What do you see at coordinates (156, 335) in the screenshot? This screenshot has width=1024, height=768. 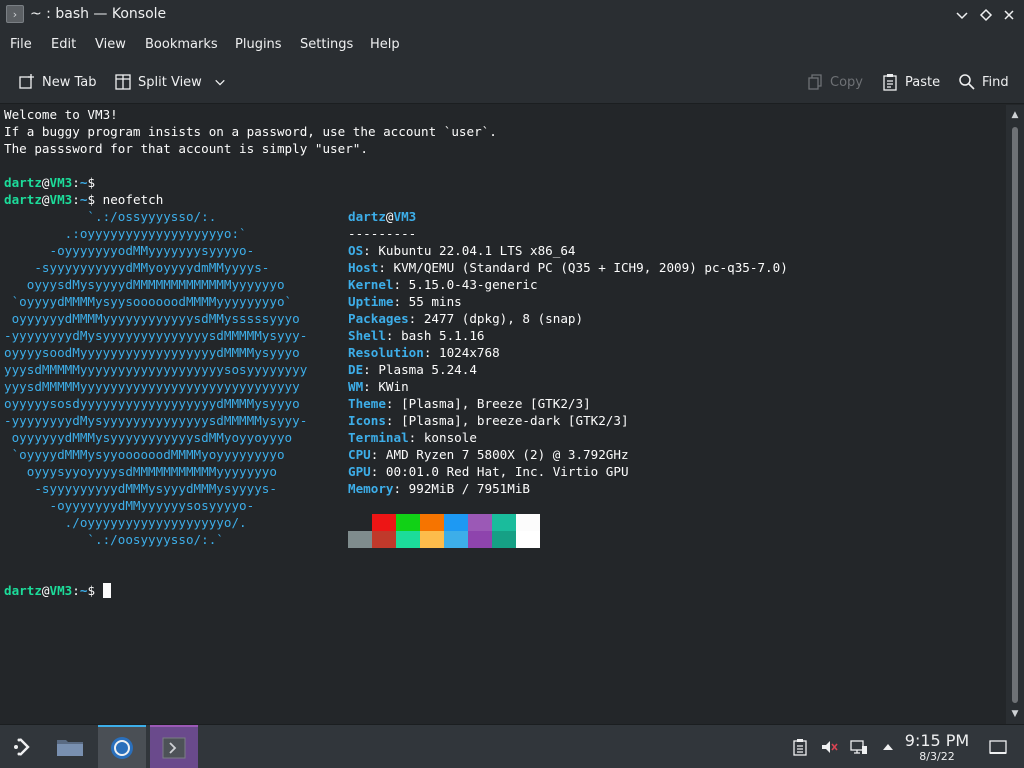 I see `logo-line: -yyyyyyyydMysyyyyyyyyyyyyyysdMMMMMysyyy-` at bounding box center [156, 335].